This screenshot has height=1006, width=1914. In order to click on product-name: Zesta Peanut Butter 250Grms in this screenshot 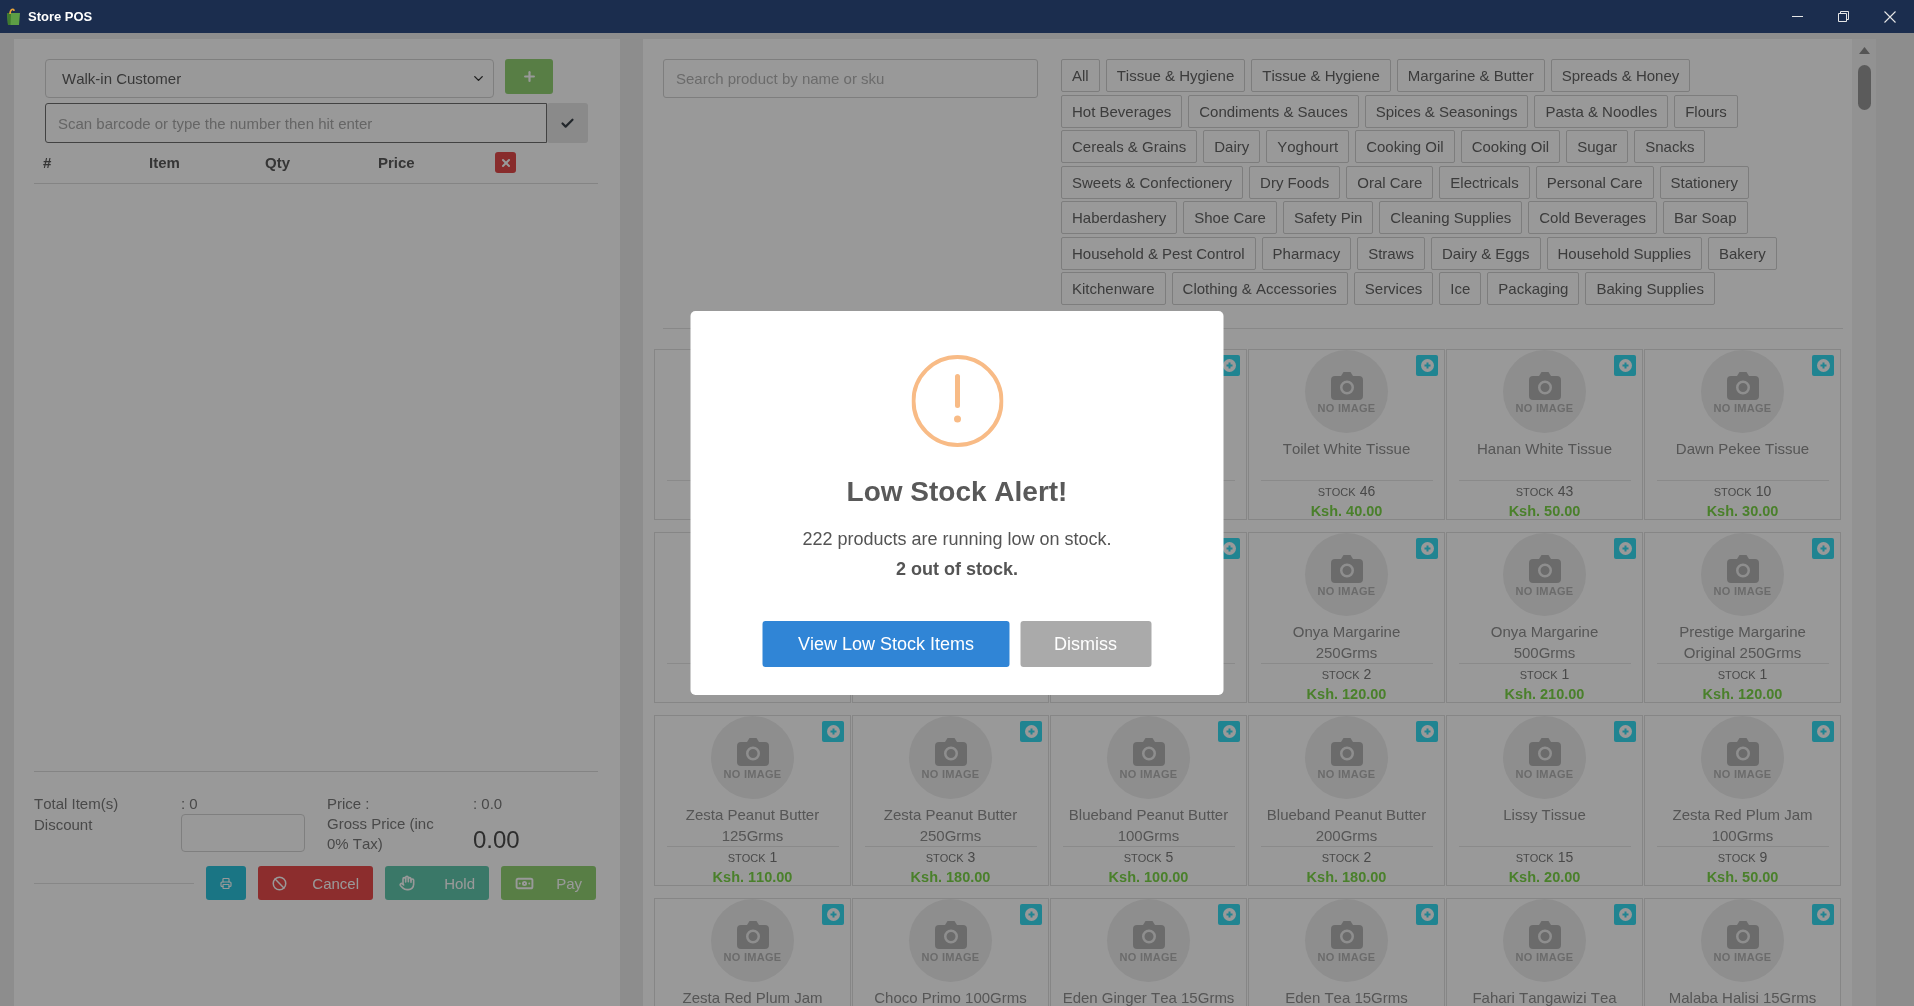, I will do `click(950, 825)`.